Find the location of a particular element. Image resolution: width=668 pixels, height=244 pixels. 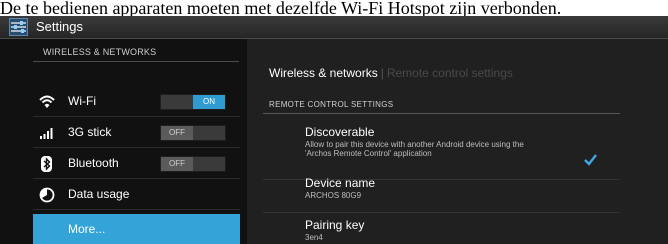

discoverable-checkbox is located at coordinates (590, 159).